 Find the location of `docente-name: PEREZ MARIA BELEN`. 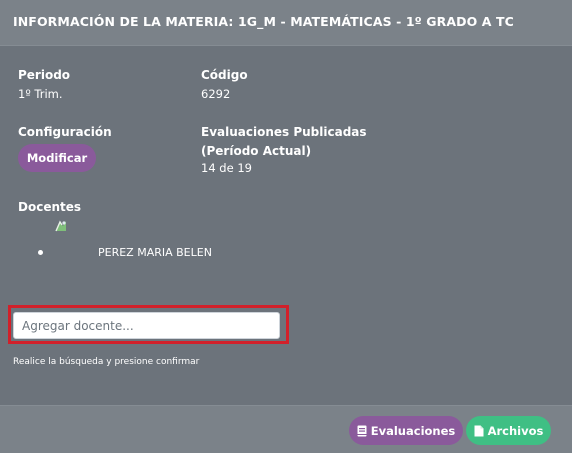

docente-name: PEREZ MARIA BELEN is located at coordinates (155, 252).